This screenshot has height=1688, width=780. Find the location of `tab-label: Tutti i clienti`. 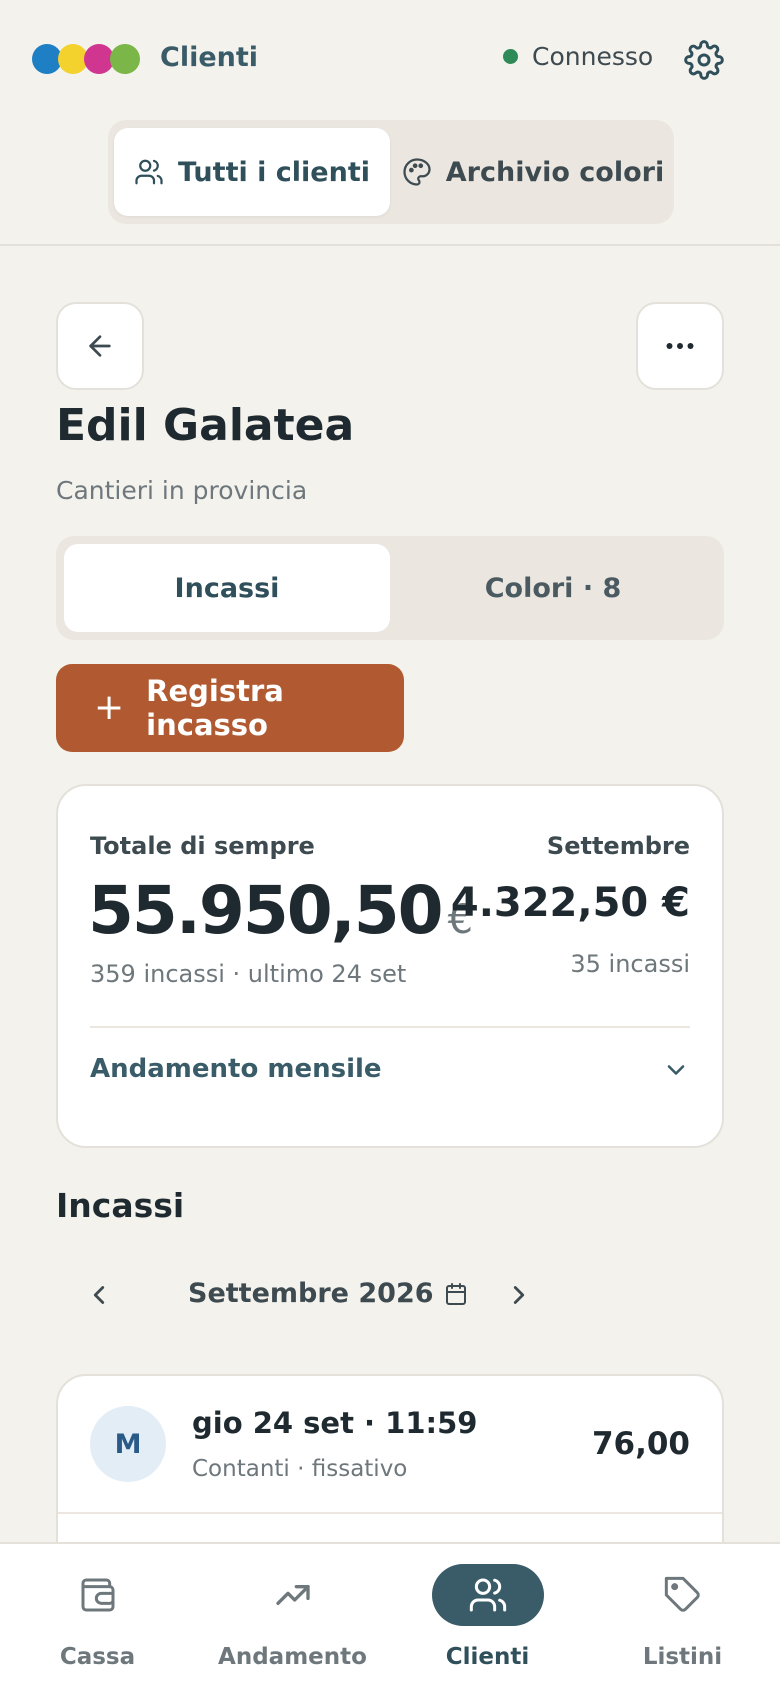

tab-label: Tutti i clienti is located at coordinates (273, 172).